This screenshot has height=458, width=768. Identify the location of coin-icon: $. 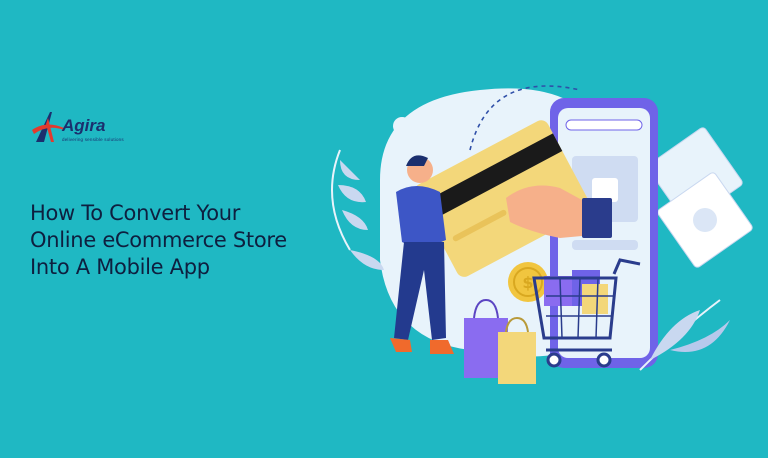
(528, 282).